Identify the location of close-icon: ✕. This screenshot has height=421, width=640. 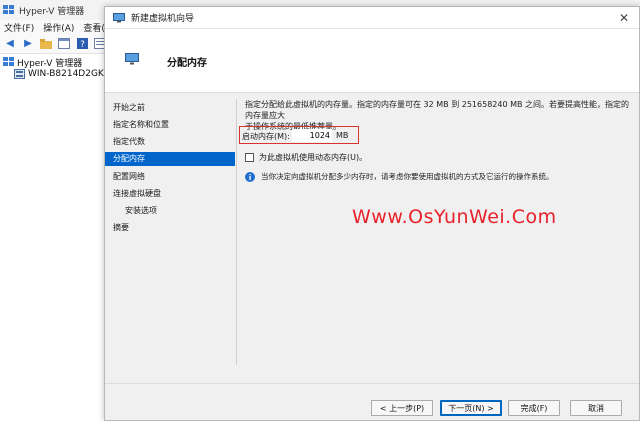
(624, 18).